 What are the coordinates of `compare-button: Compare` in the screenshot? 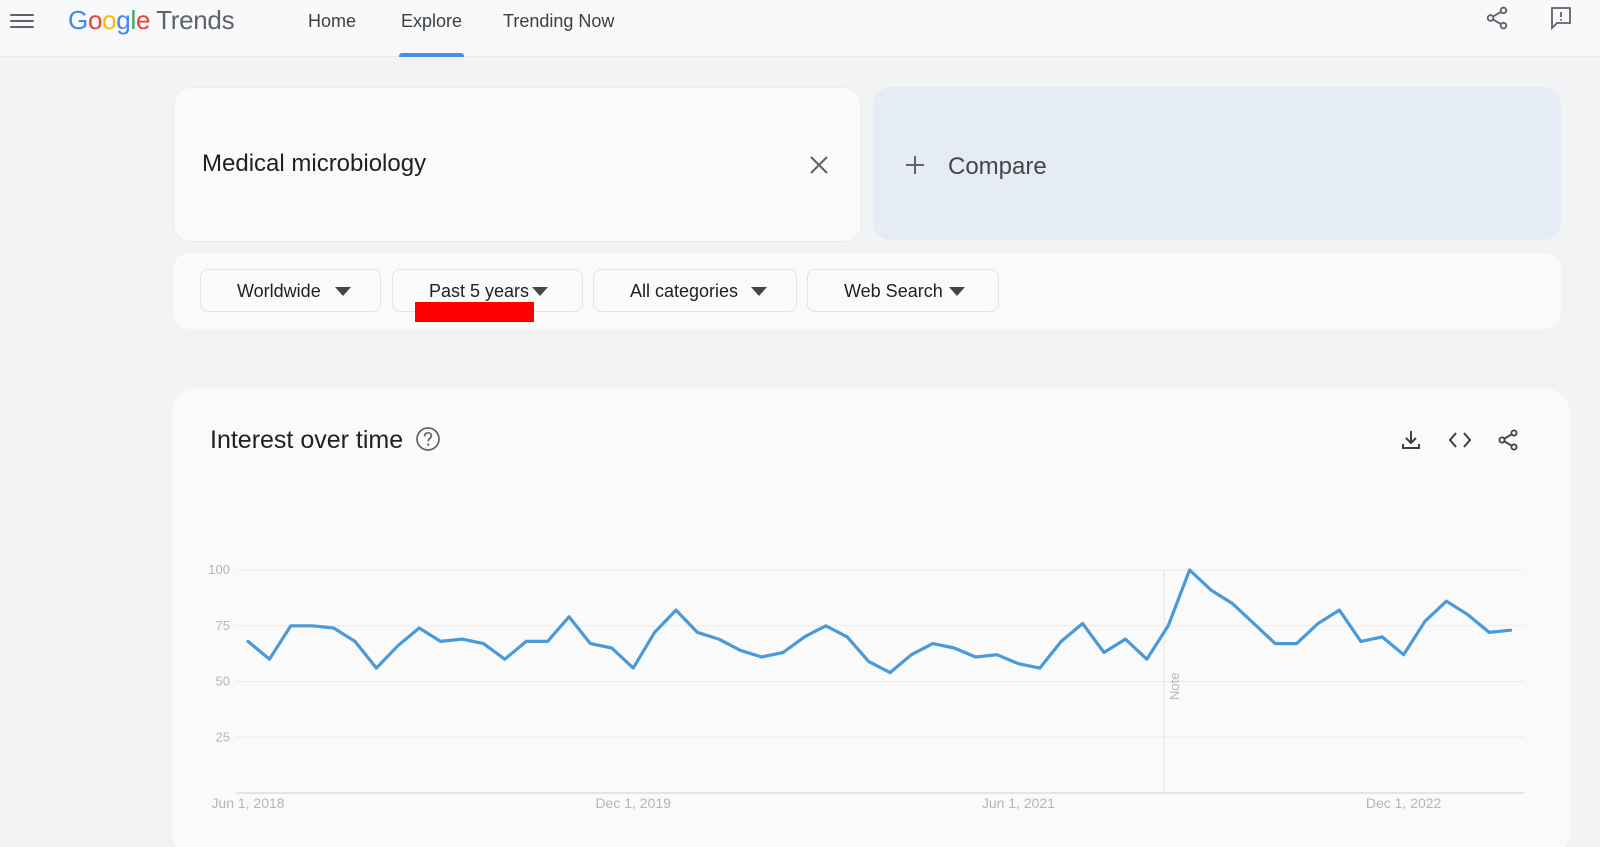 It's located at (1217, 163).